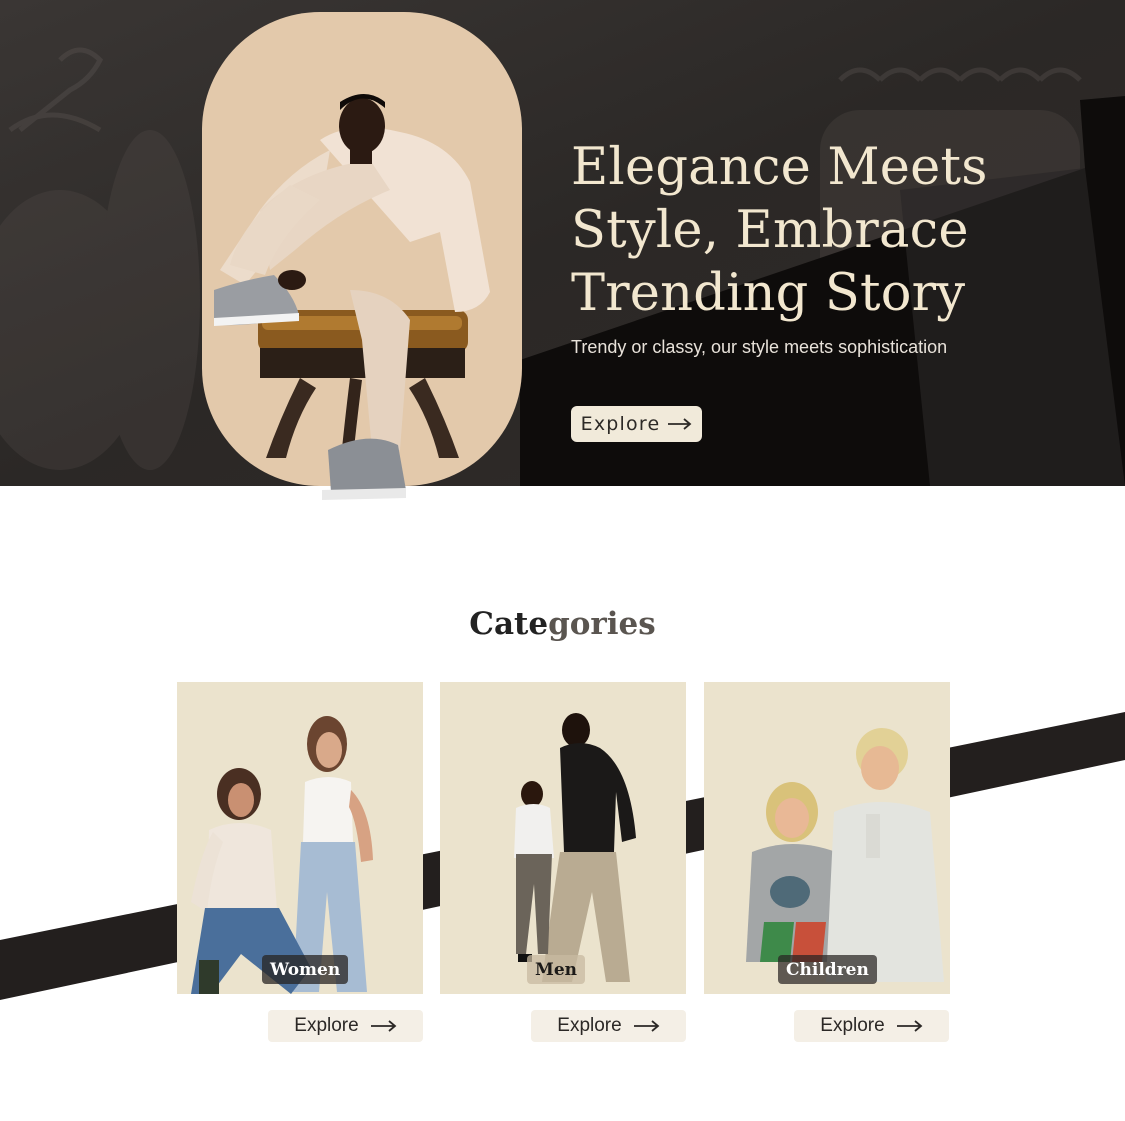  What do you see at coordinates (282, 855) in the screenshot?
I see `women-category-image` at bounding box center [282, 855].